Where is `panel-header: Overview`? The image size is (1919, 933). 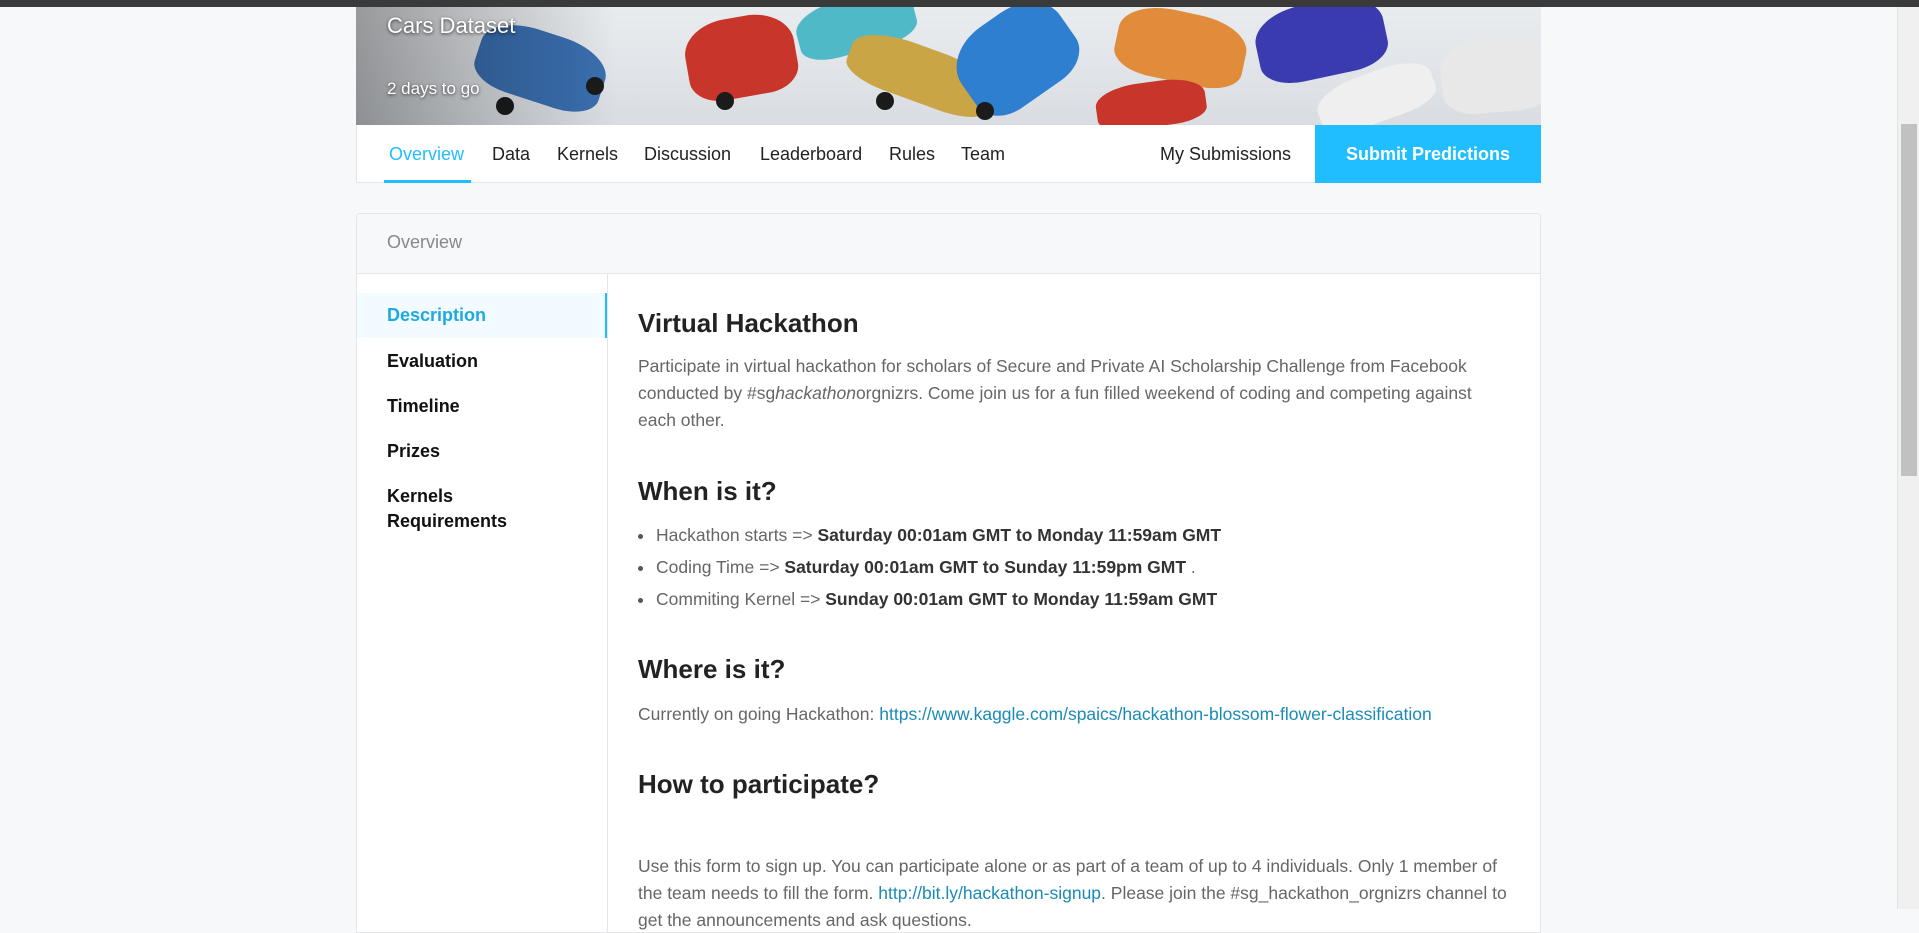
panel-header: Overview is located at coordinates (948, 244).